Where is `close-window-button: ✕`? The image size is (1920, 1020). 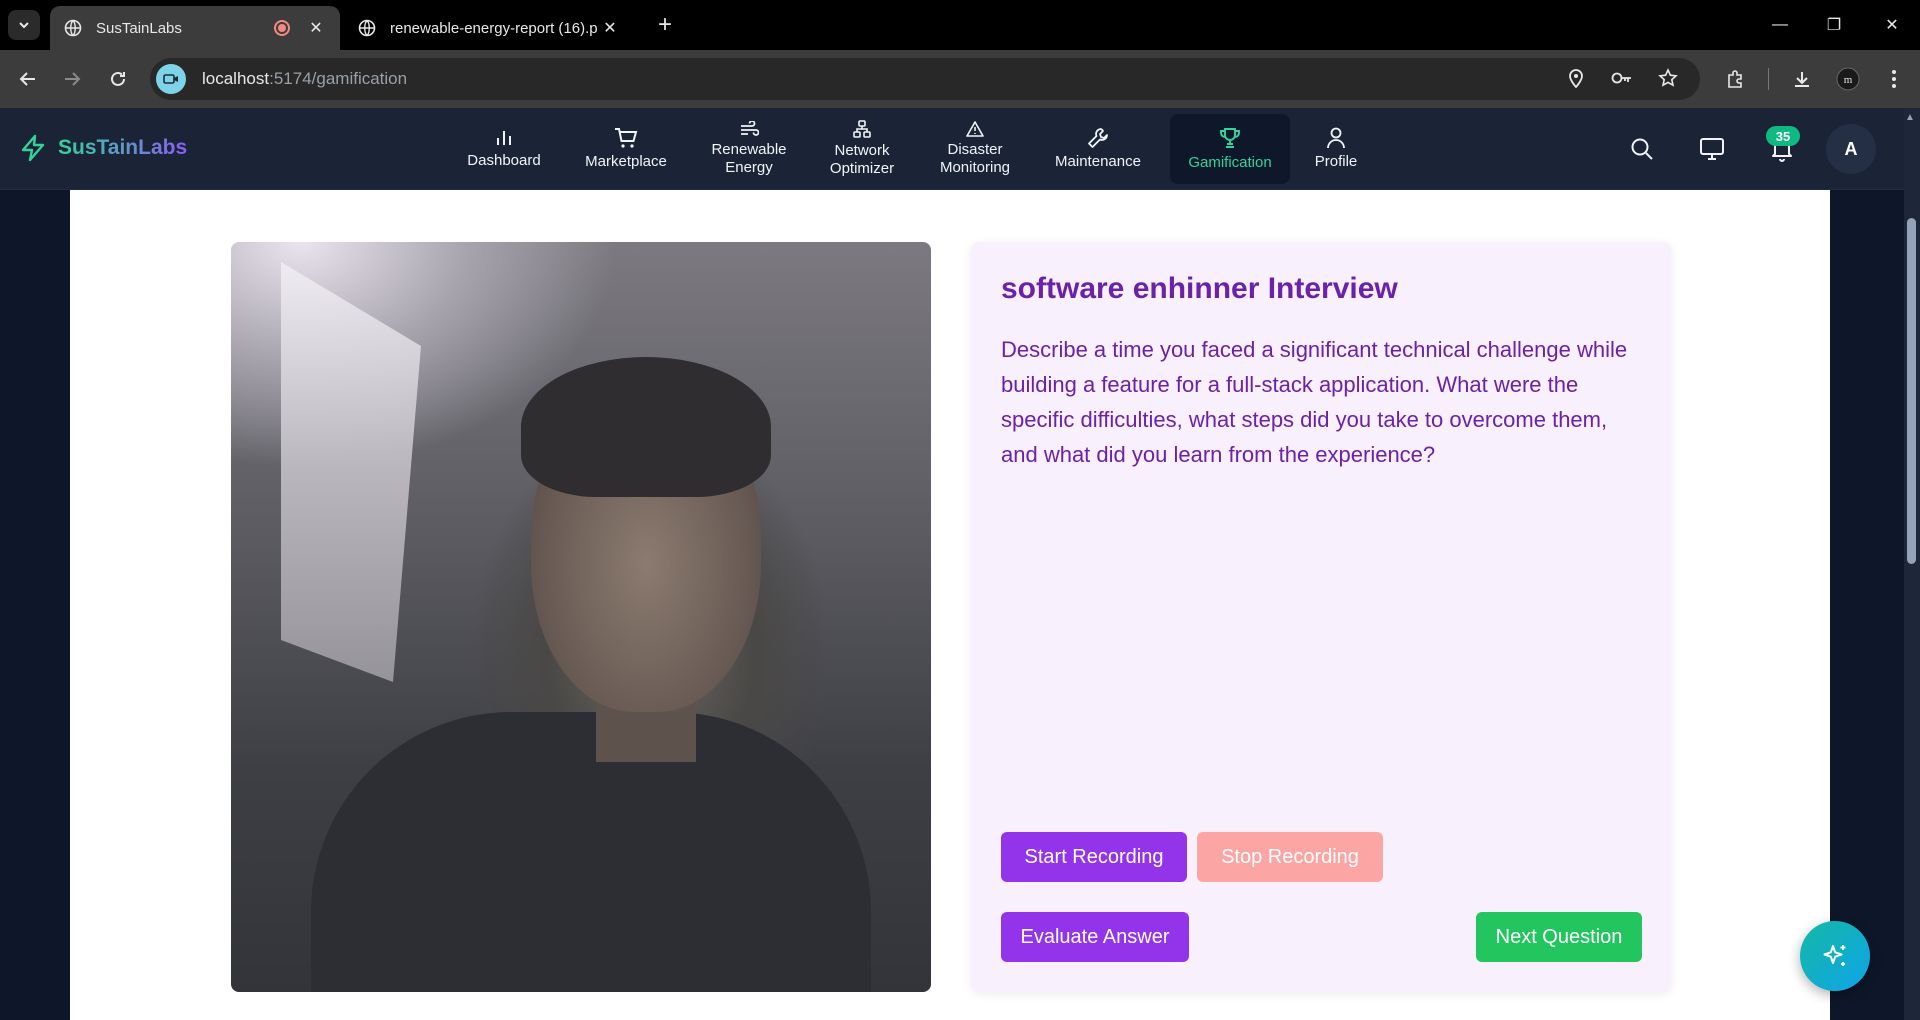
close-window-button: ✕ is located at coordinates (1892, 25).